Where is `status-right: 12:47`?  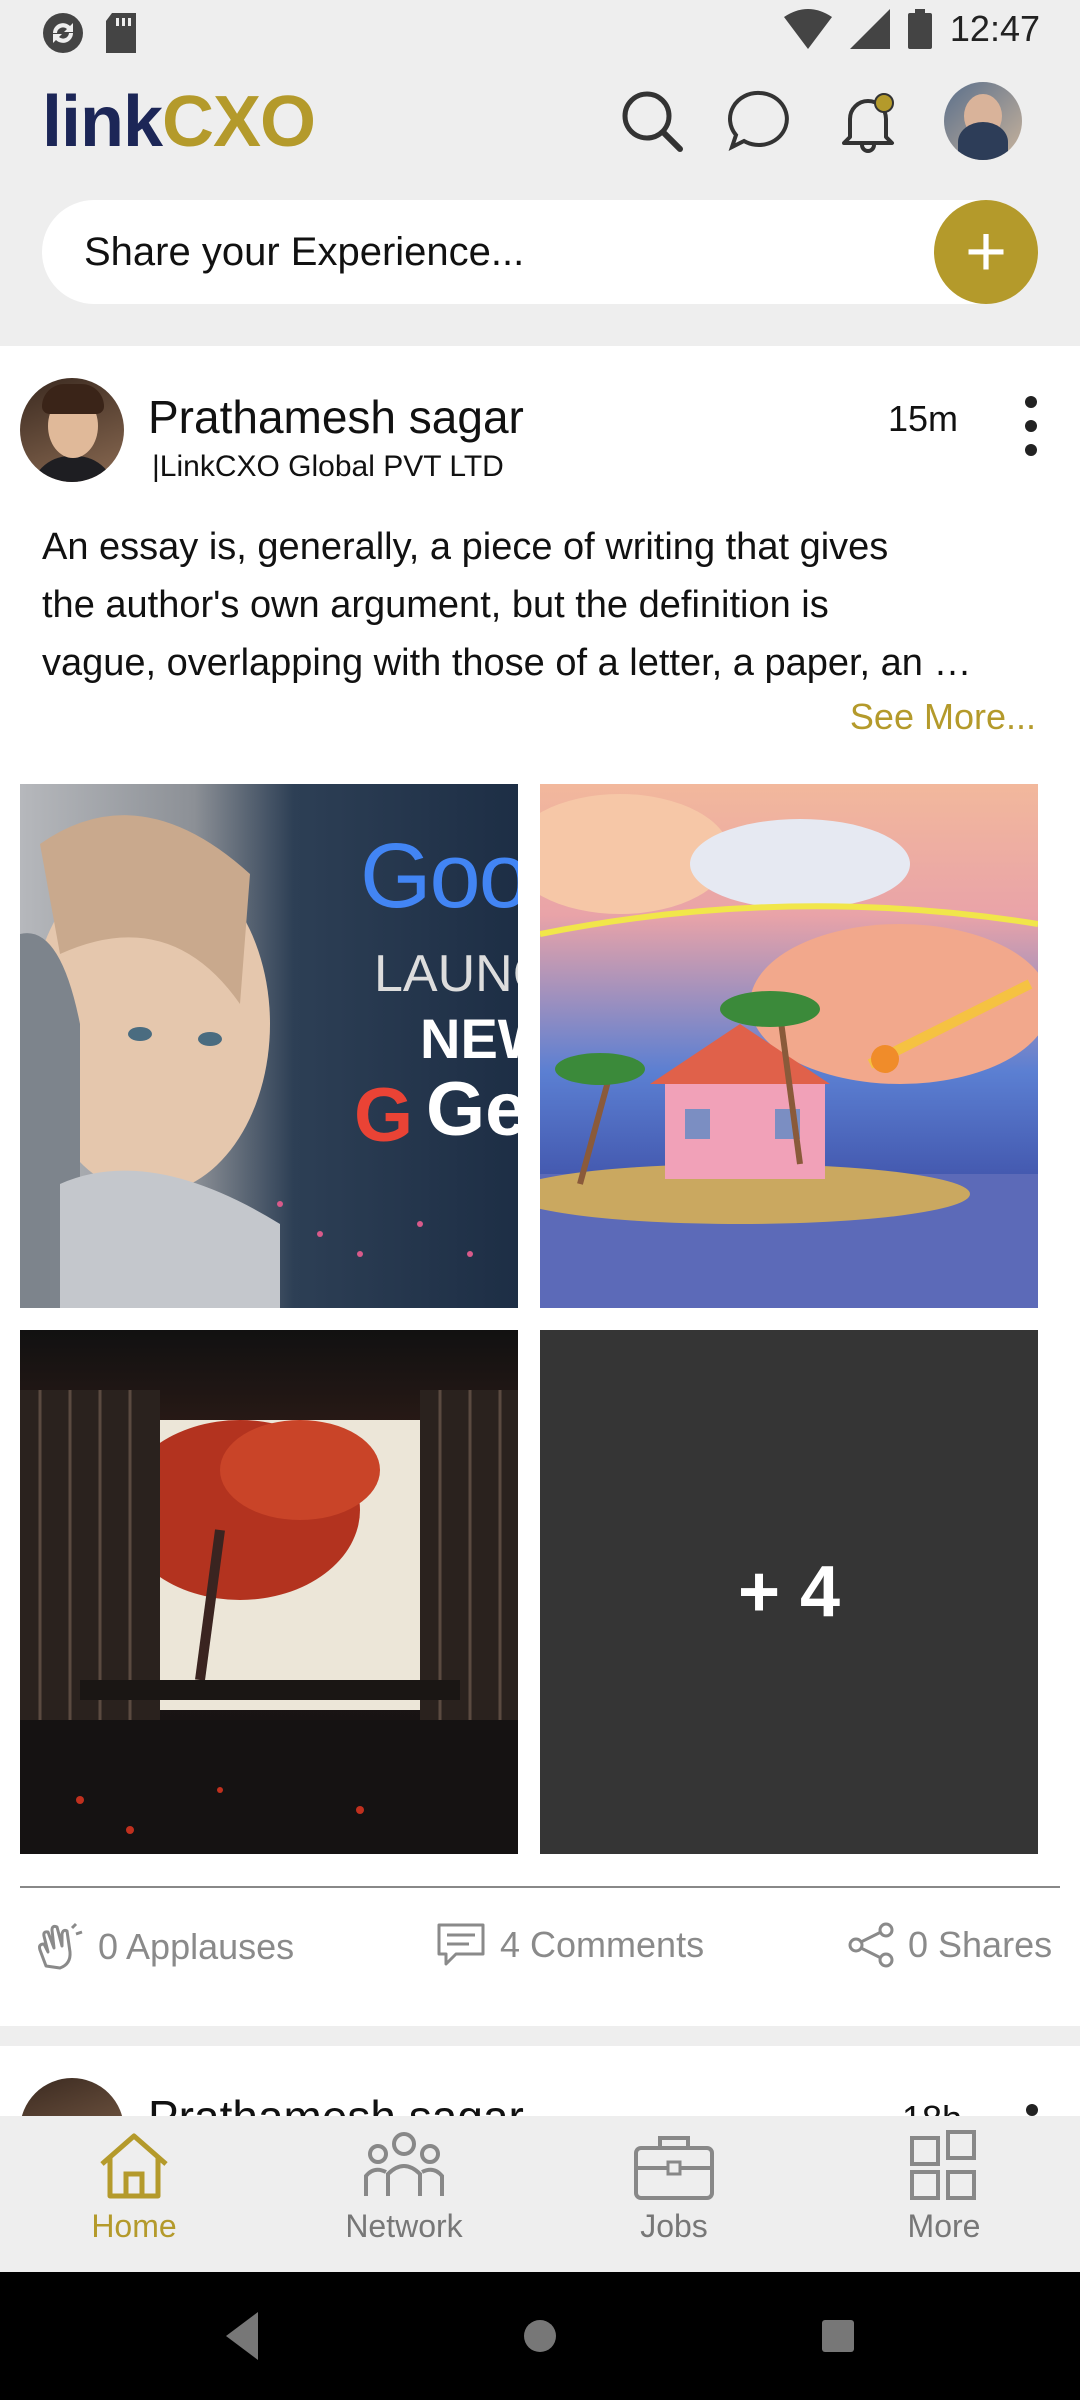
status-right: 12:47 is located at coordinates (911, 29).